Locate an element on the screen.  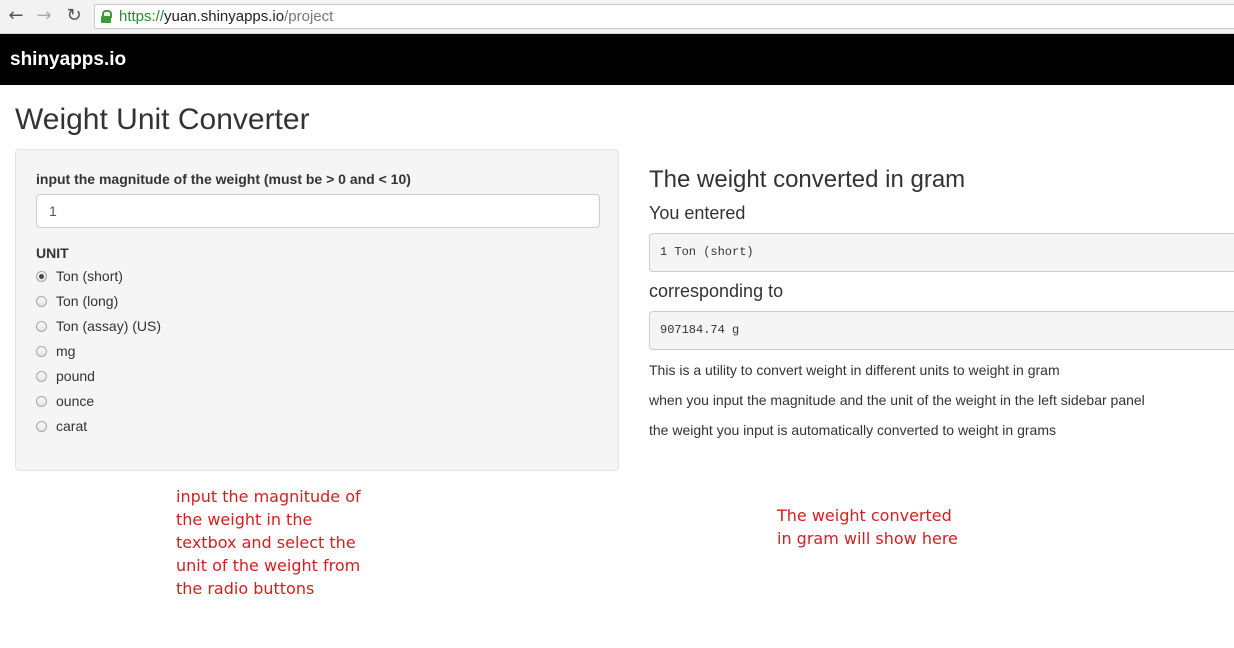
unit-option-label: carat is located at coordinates (72, 426).